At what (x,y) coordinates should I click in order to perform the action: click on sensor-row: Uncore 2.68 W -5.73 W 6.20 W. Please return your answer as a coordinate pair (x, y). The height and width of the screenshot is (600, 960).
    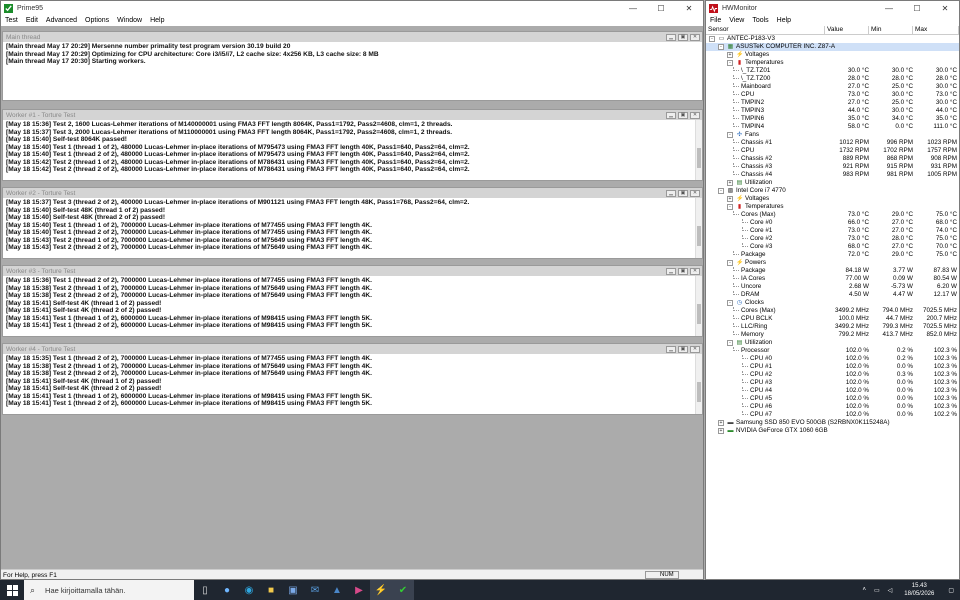
    Looking at the image, I should click on (832, 287).